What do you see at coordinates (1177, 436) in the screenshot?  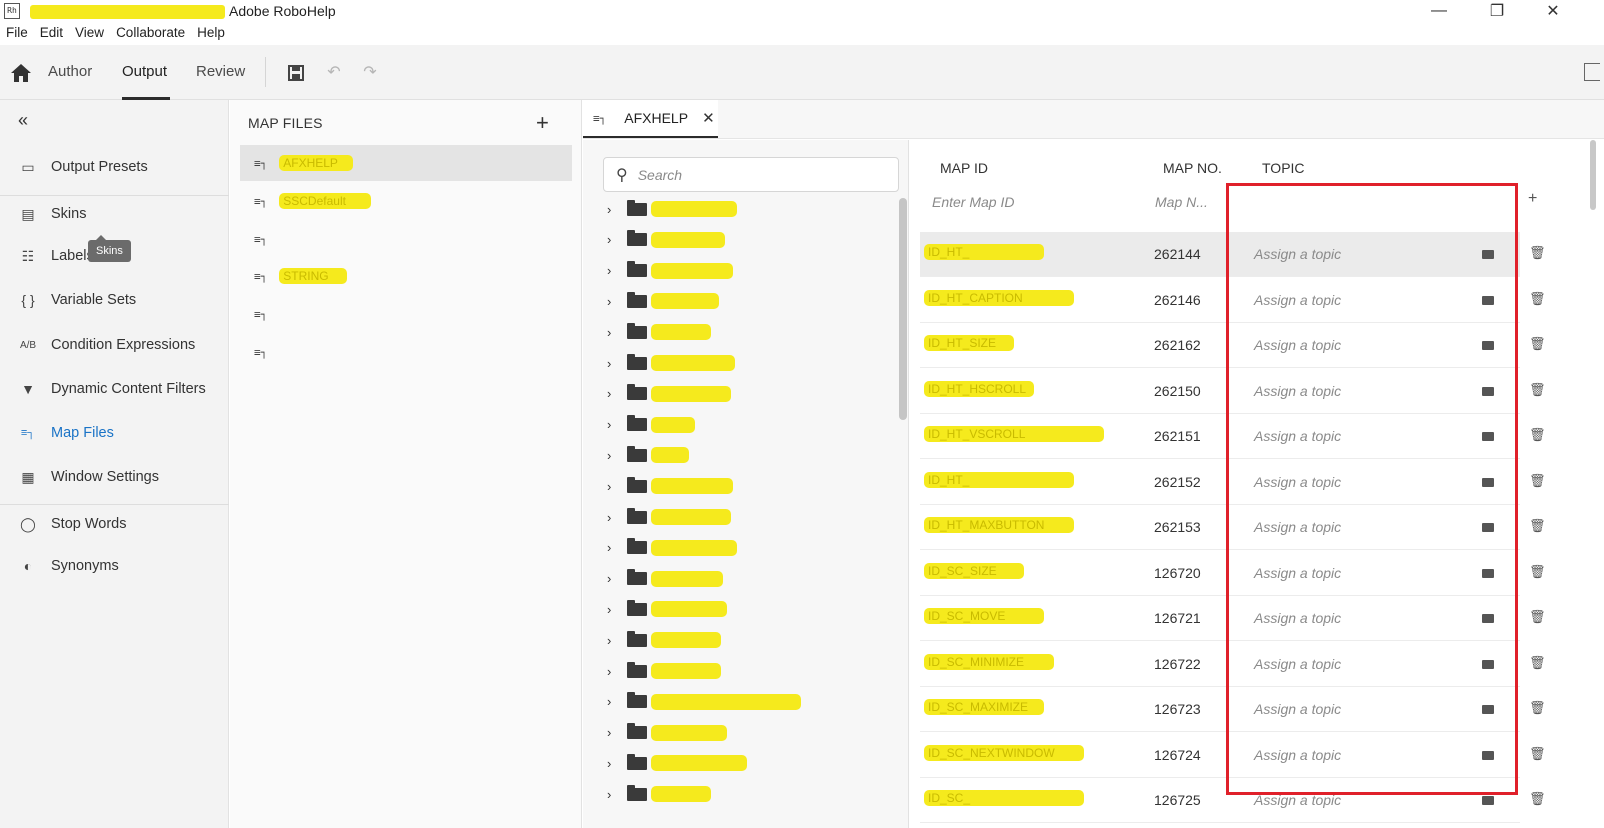 I see `map-no-cell: 262151` at bounding box center [1177, 436].